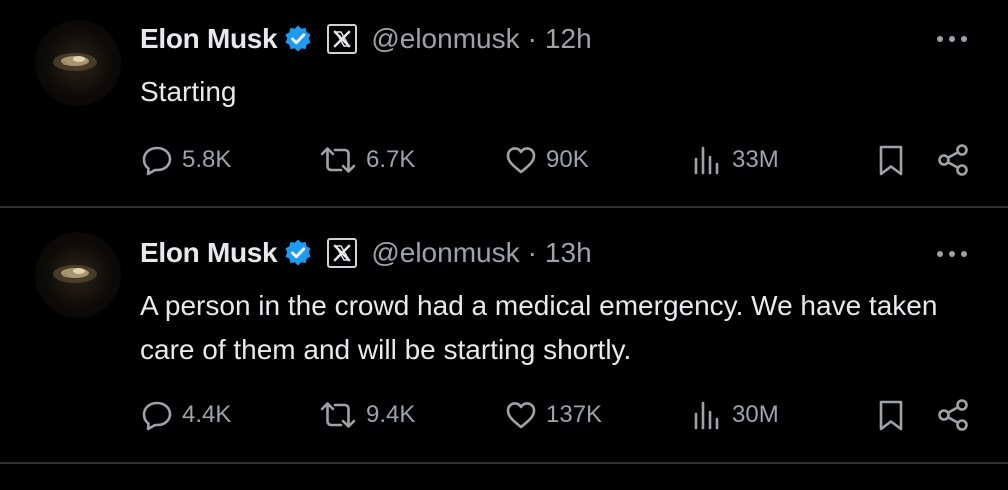 This screenshot has height=490, width=1008. Describe the element at coordinates (207, 414) in the screenshot. I see `reply-count: 4.4K` at that location.